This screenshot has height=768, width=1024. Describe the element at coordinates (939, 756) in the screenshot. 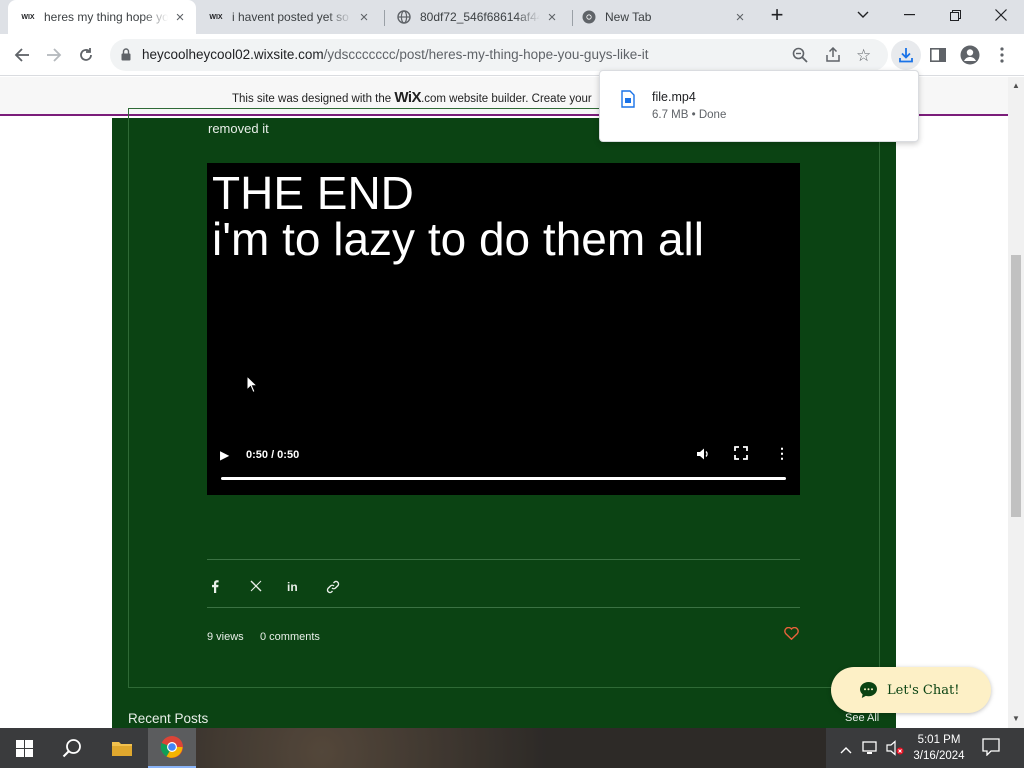

I see `clock-date: 3/16/2024` at that location.